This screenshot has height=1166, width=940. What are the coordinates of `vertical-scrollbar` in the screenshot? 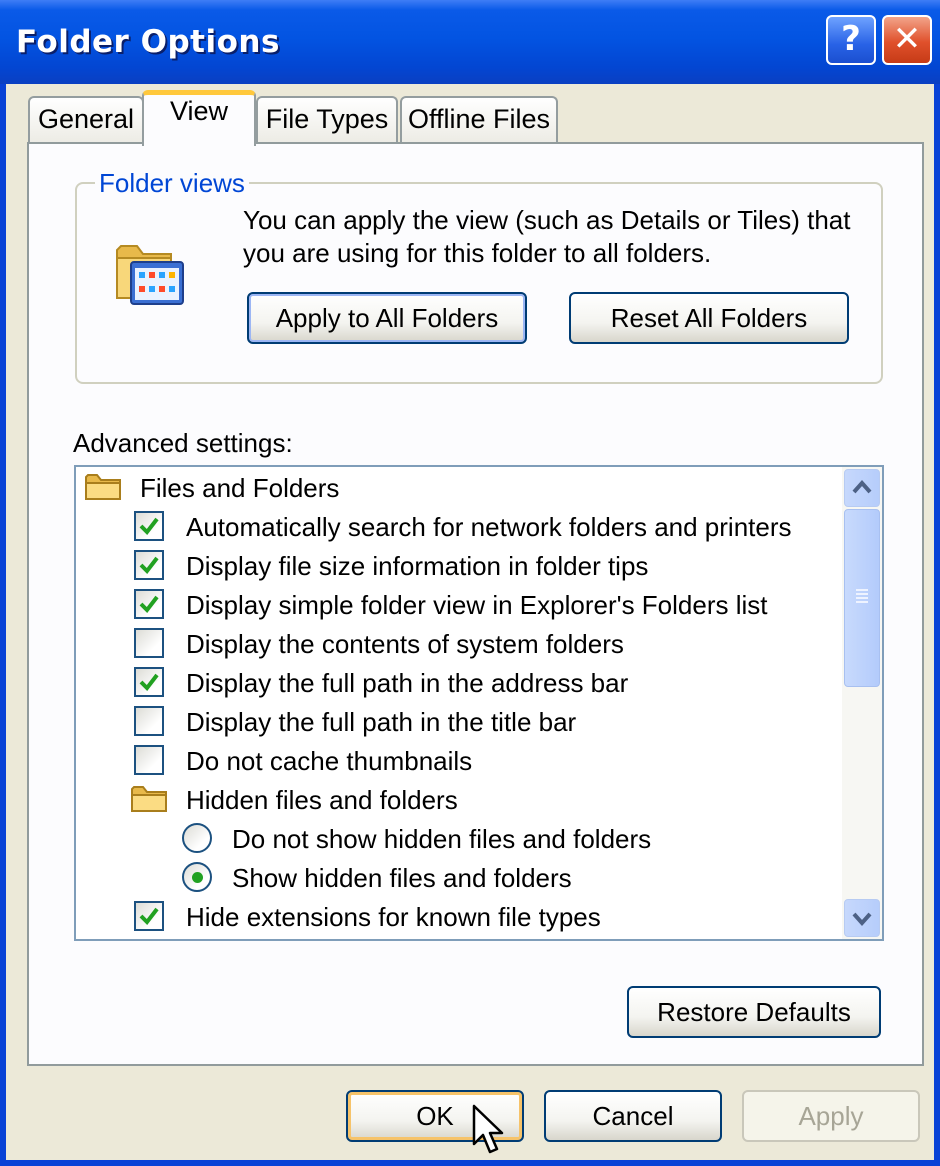 It's located at (862, 703).